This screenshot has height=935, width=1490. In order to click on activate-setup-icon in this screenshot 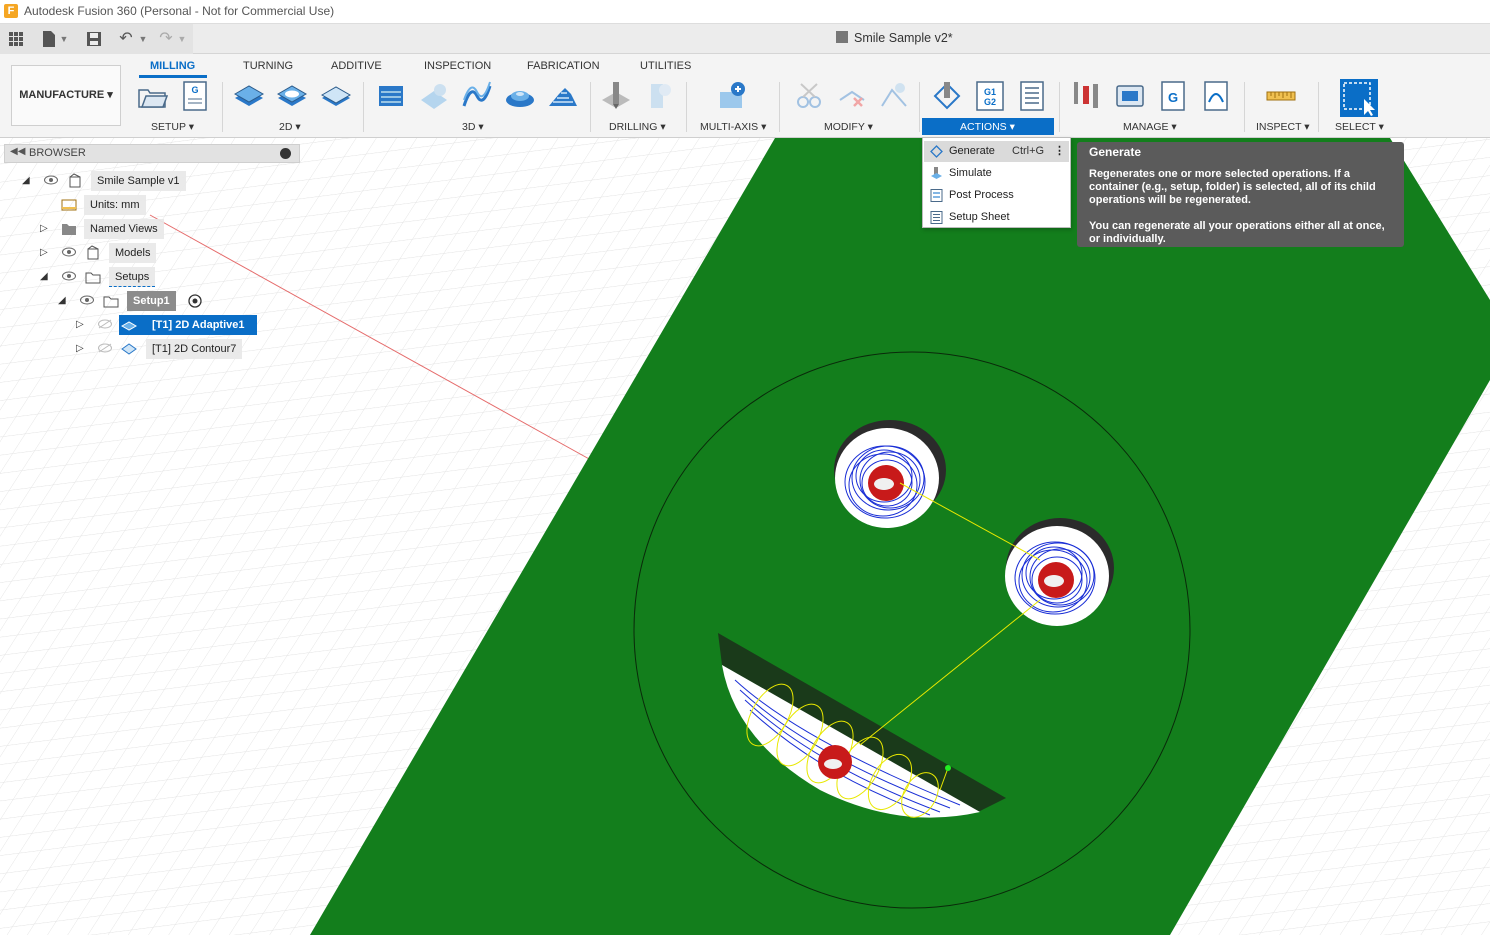, I will do `click(195, 301)`.